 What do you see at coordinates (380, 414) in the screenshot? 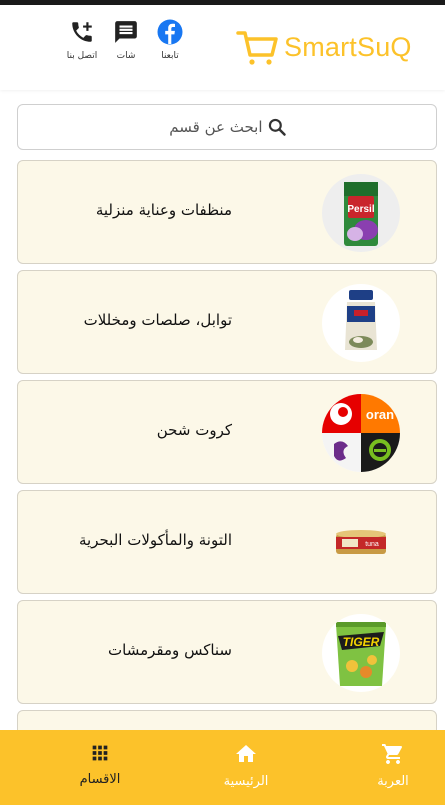
I see `svg-text: oran` at bounding box center [380, 414].